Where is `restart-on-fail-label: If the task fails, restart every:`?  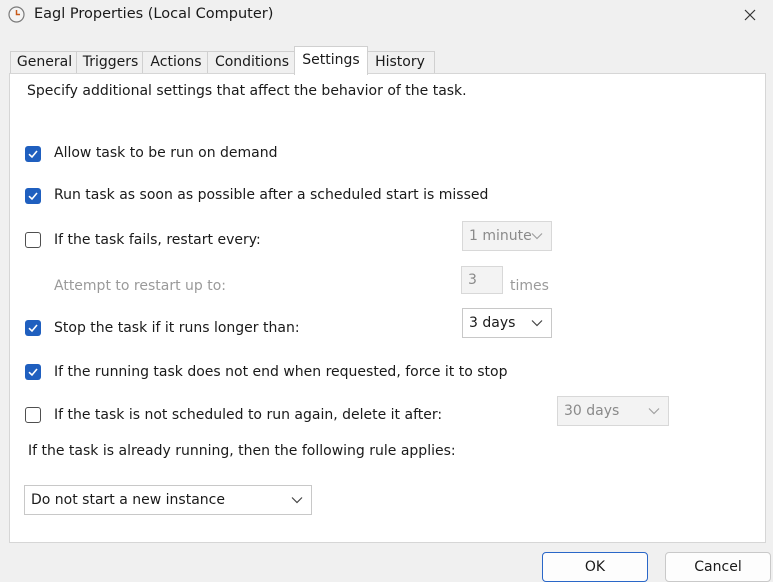 restart-on-fail-label: If the task fails, restart every: is located at coordinates (157, 240).